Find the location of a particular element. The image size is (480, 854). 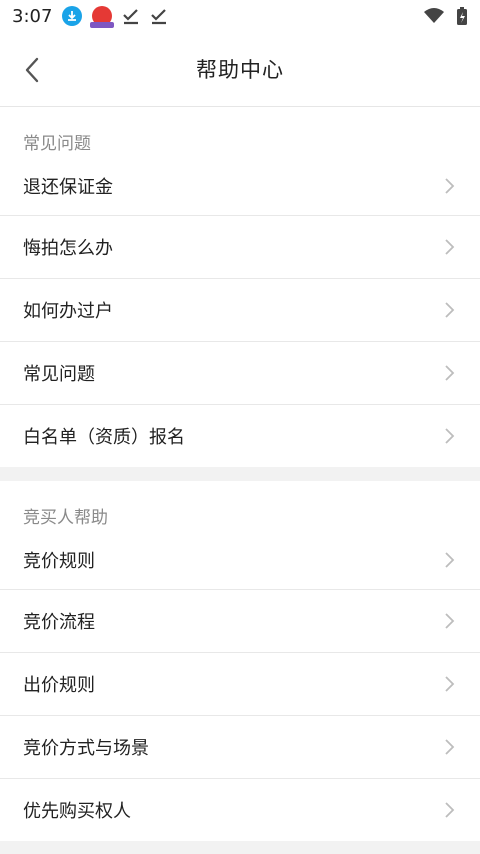

list-item-label: 竞价规则 is located at coordinates (59, 561).